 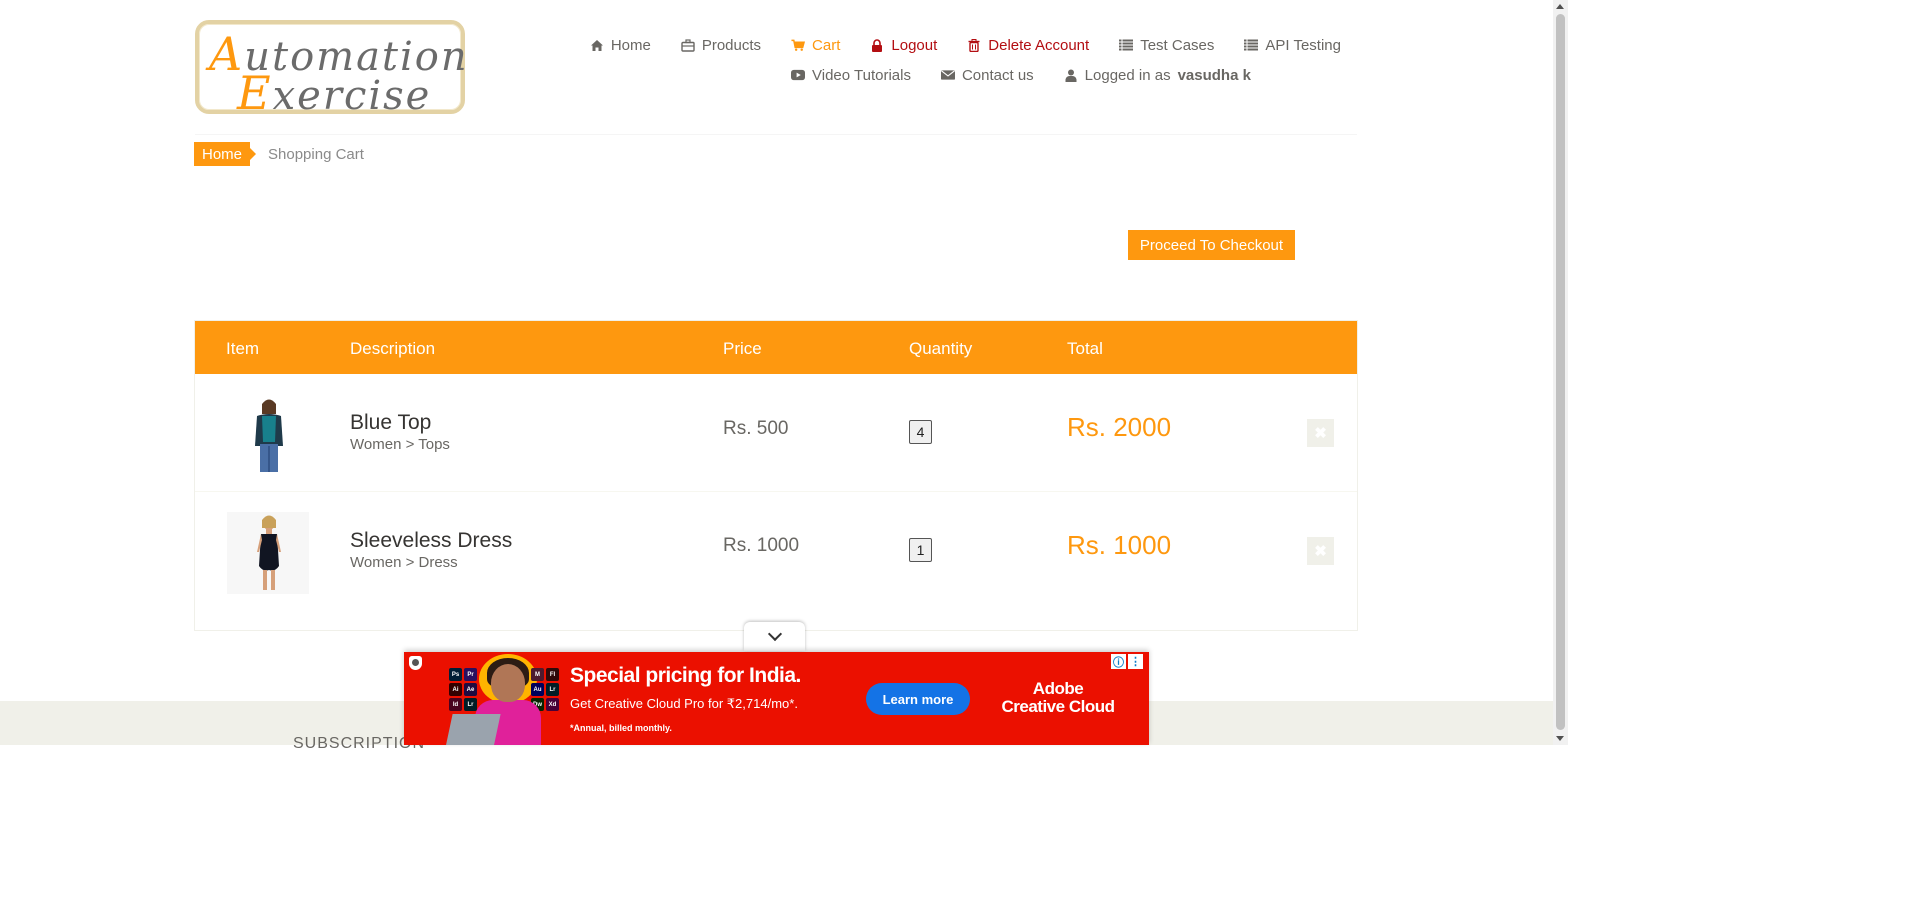 What do you see at coordinates (684, 703) in the screenshot?
I see `ad-subtext: Get Creative Cloud Pro for ₹2,714/mo*.` at bounding box center [684, 703].